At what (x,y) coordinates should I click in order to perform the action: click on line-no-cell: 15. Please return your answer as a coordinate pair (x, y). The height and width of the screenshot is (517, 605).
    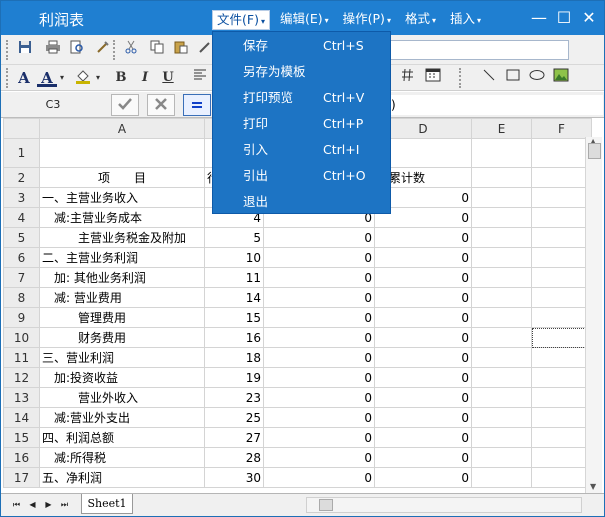
    Looking at the image, I should click on (234, 317).